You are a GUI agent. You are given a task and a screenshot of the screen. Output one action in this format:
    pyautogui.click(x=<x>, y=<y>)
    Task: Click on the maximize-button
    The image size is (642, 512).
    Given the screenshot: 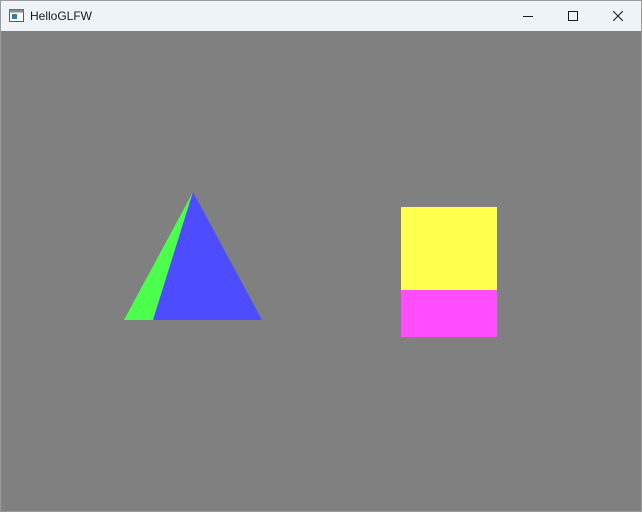 What is the action you would take?
    pyautogui.click(x=573, y=16)
    